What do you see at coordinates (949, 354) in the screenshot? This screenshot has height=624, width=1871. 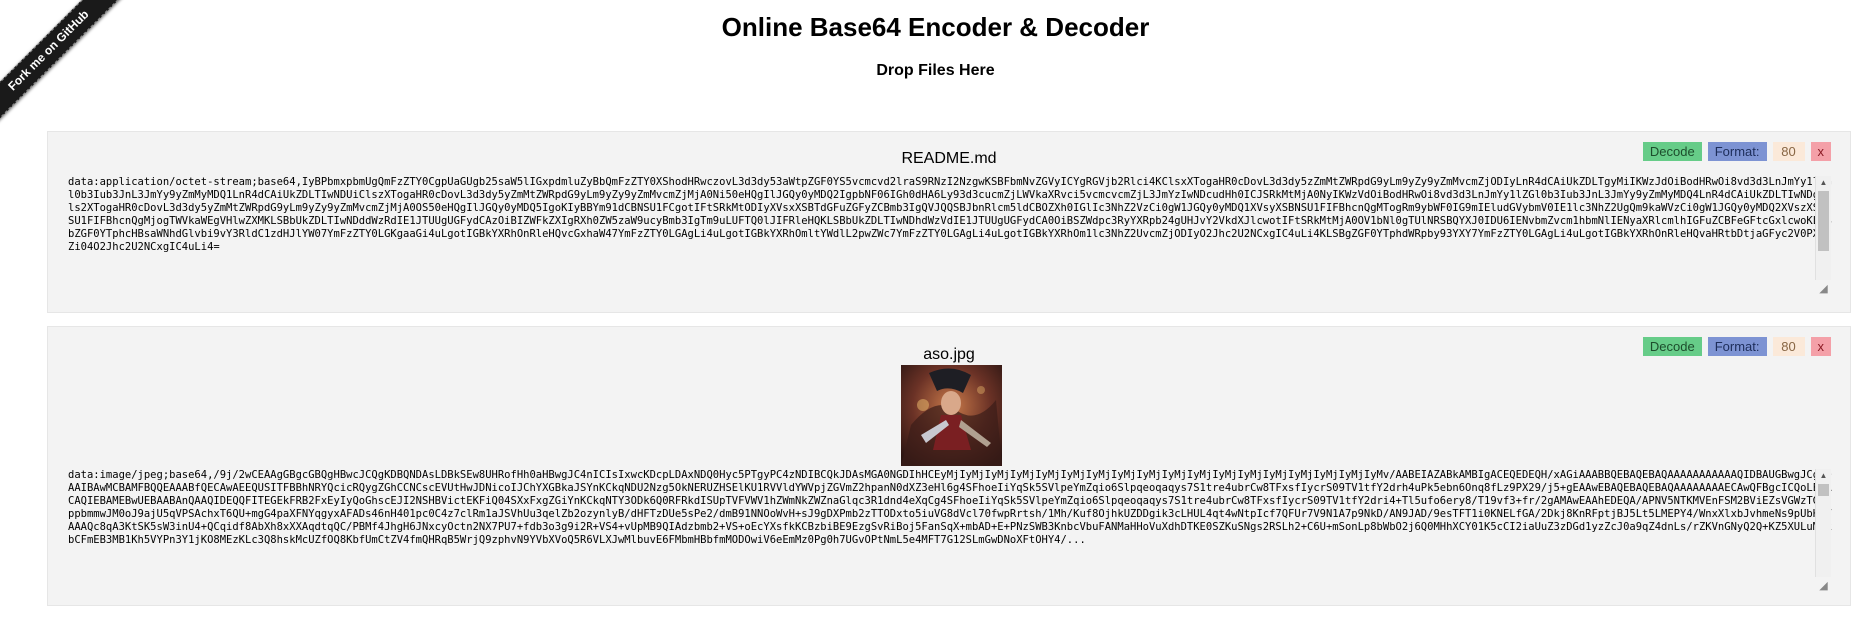 I see `file-name: aso.jpg` at bounding box center [949, 354].